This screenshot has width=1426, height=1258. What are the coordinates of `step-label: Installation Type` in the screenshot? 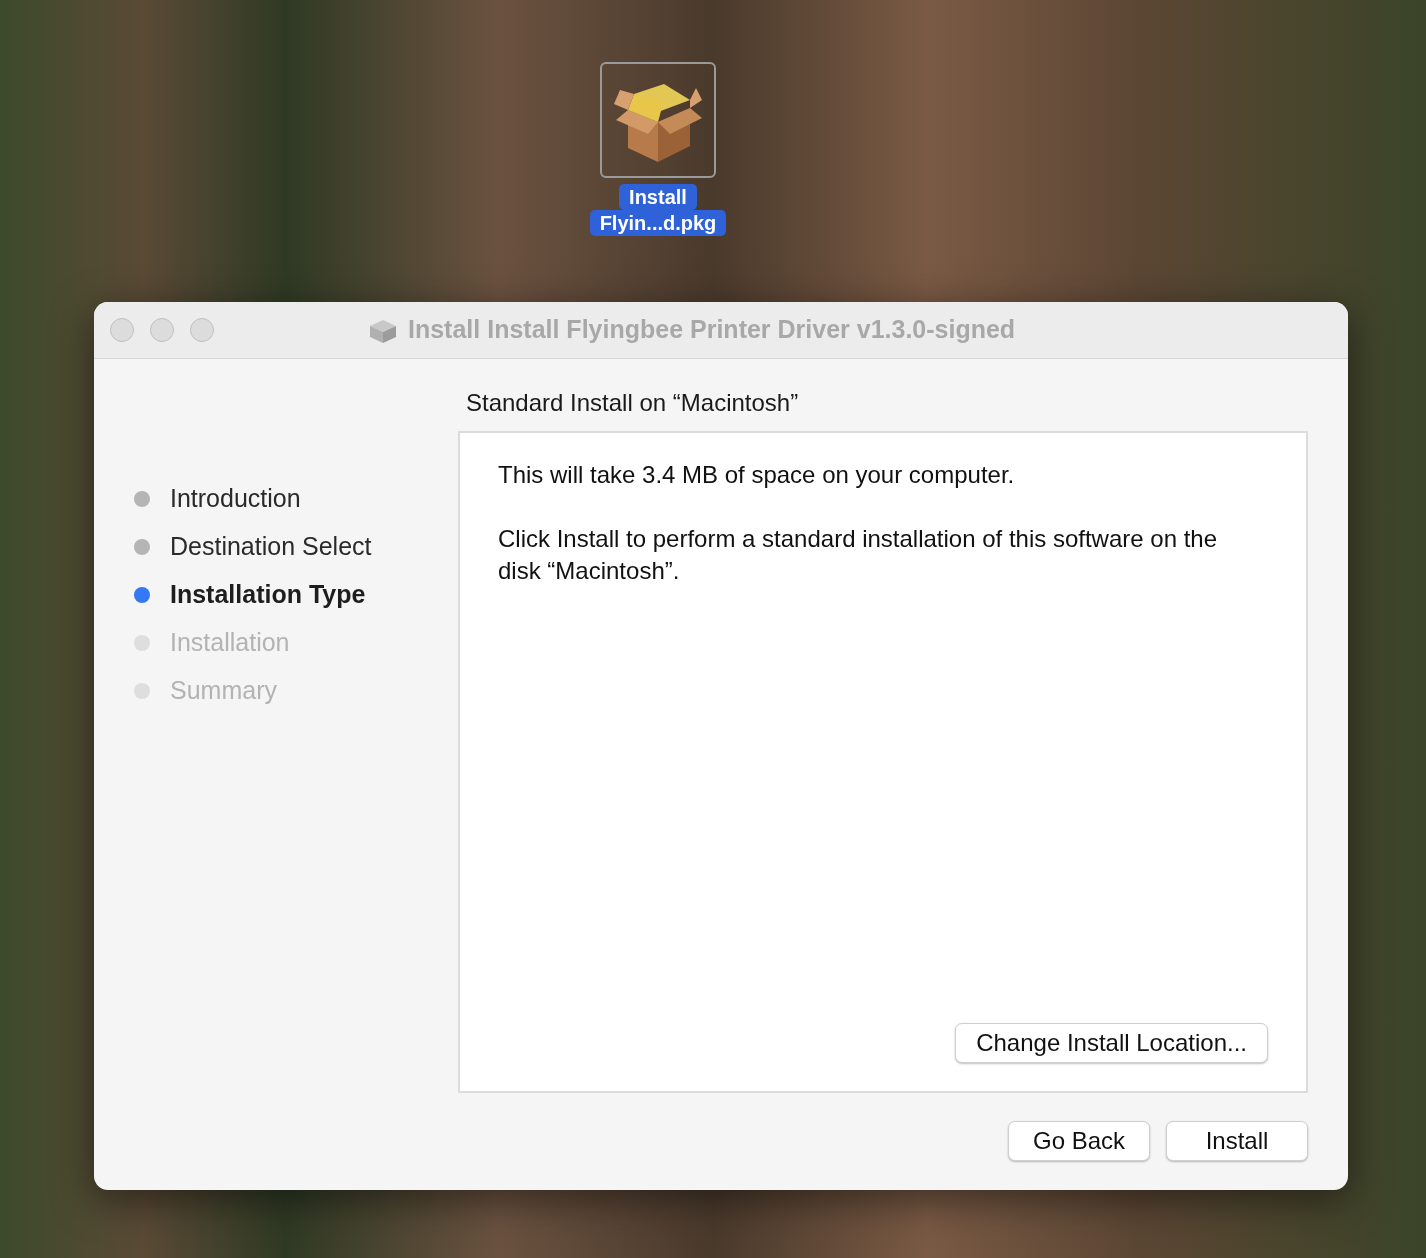 It's located at (268, 595).